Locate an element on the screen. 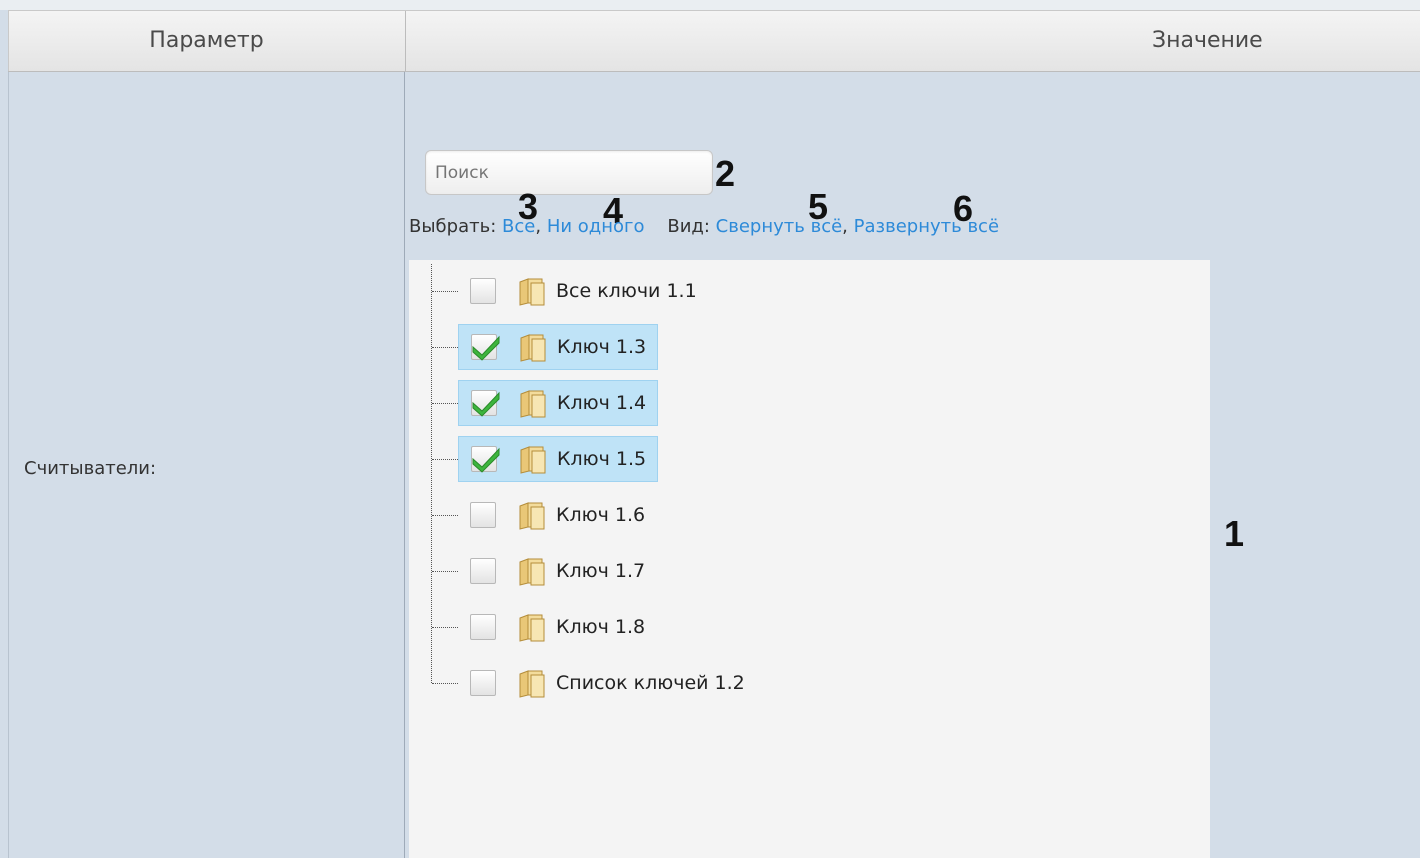  select-none-link: Ни одного is located at coordinates (596, 226).